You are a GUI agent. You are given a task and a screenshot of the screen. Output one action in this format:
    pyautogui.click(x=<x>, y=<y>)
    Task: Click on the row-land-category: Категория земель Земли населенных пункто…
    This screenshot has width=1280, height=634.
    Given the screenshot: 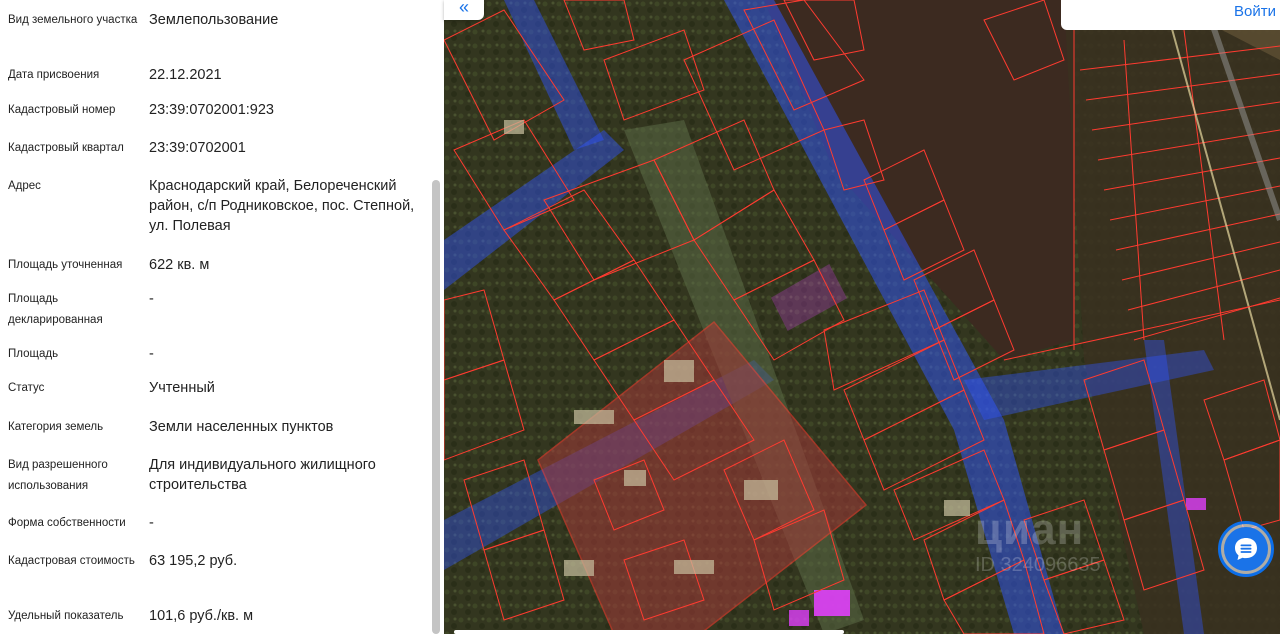 What is the action you would take?
    pyautogui.click(x=213, y=428)
    